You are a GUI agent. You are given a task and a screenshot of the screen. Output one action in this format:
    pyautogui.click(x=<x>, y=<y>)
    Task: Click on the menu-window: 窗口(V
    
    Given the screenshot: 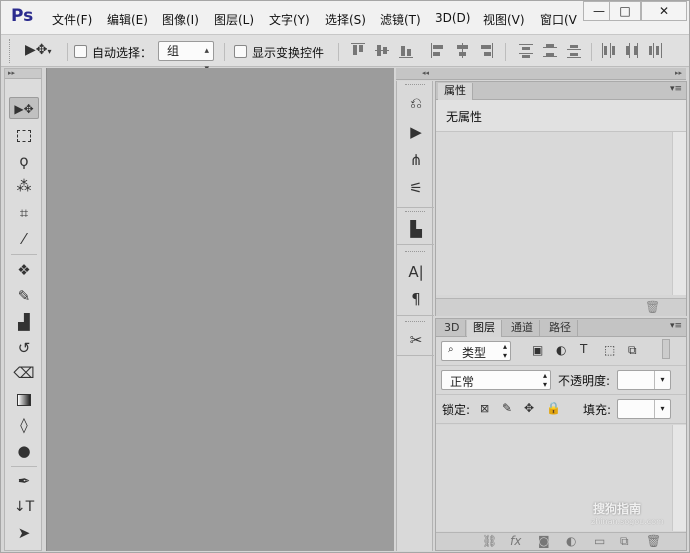 What is the action you would take?
    pyautogui.click(x=558, y=19)
    